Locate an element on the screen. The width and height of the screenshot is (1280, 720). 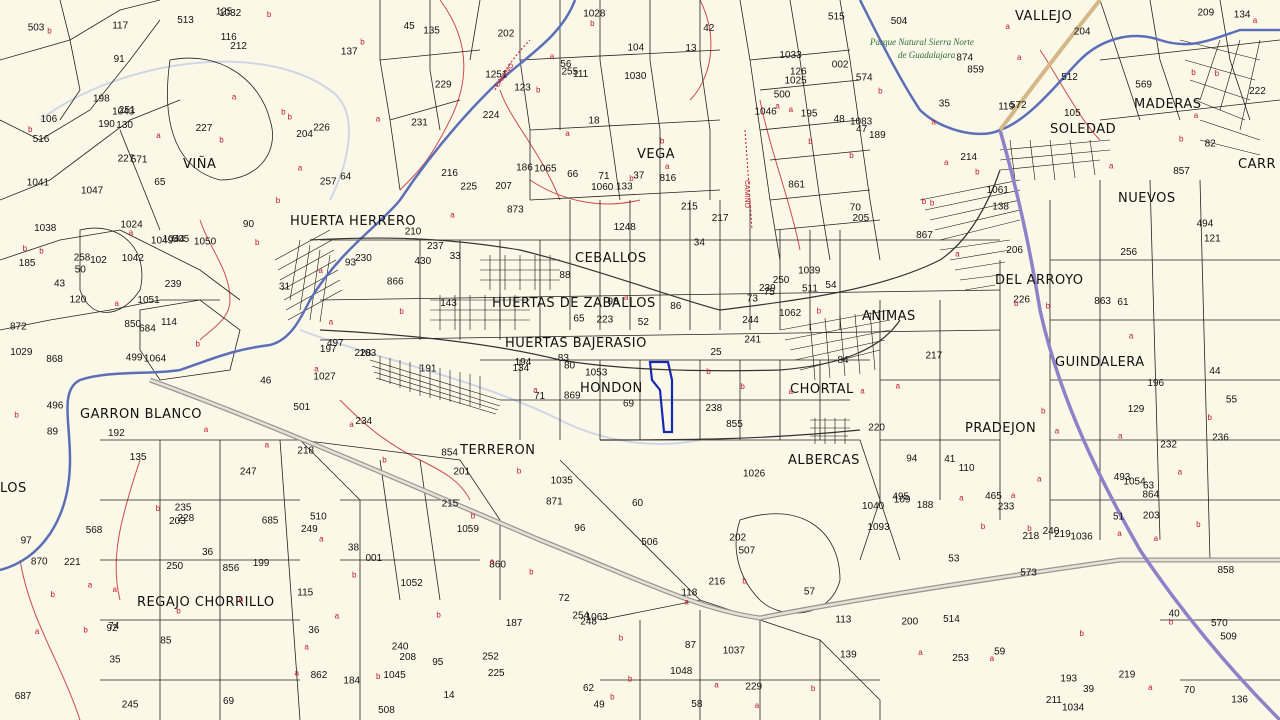
parcel-number: 1026 is located at coordinates (754, 474).